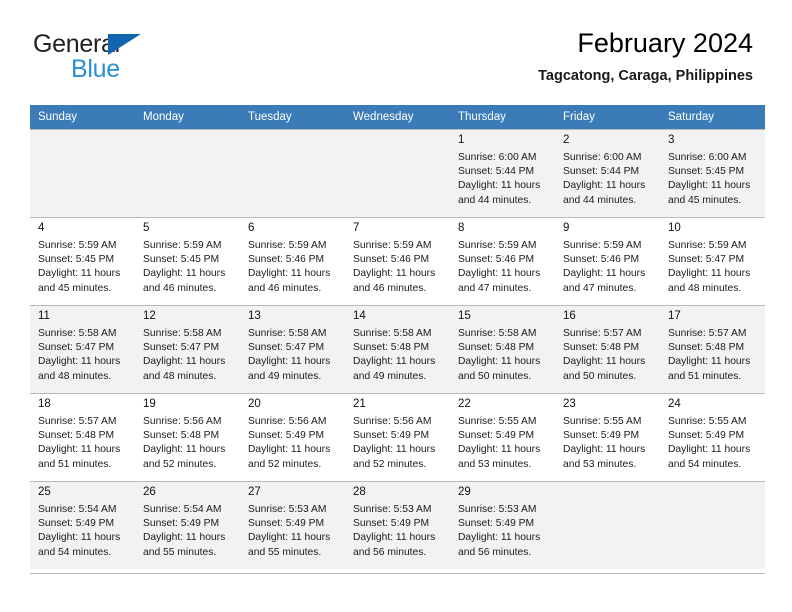  What do you see at coordinates (95, 69) in the screenshot?
I see `logo-text-blue: Blue` at bounding box center [95, 69].